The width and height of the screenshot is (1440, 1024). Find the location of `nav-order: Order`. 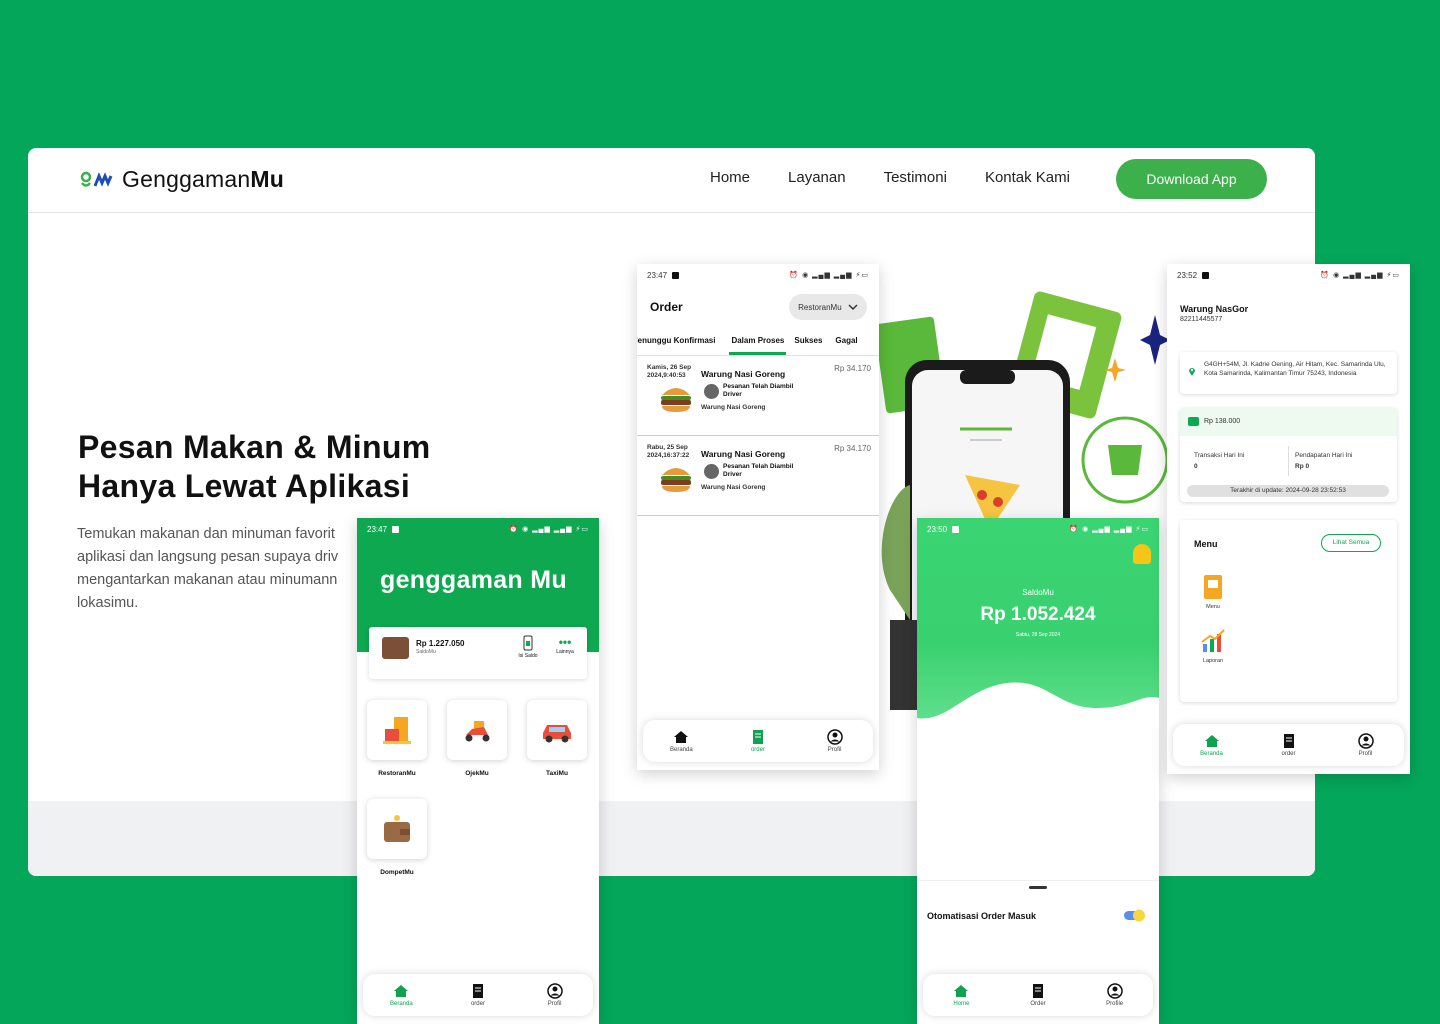

nav-order: Order is located at coordinates (1038, 995).